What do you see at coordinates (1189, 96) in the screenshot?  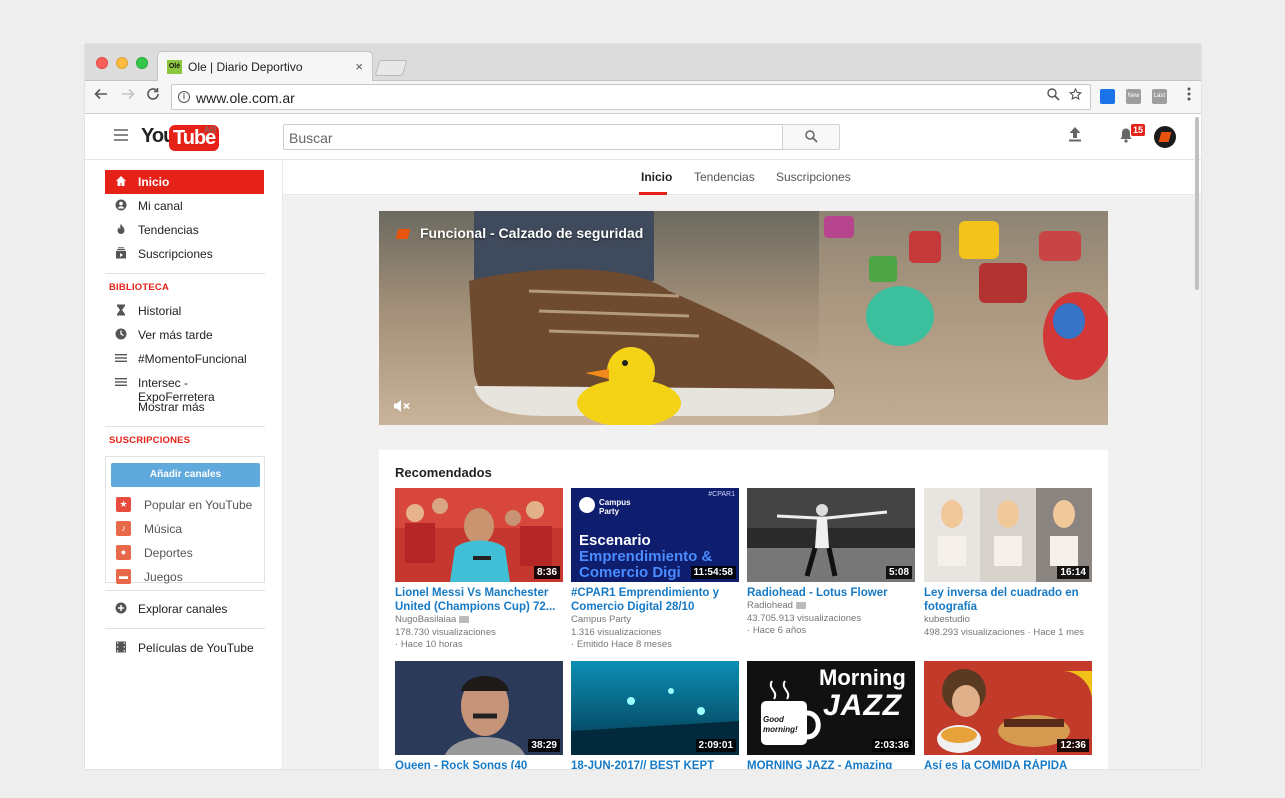 I see `browser-menu-icon` at bounding box center [1189, 96].